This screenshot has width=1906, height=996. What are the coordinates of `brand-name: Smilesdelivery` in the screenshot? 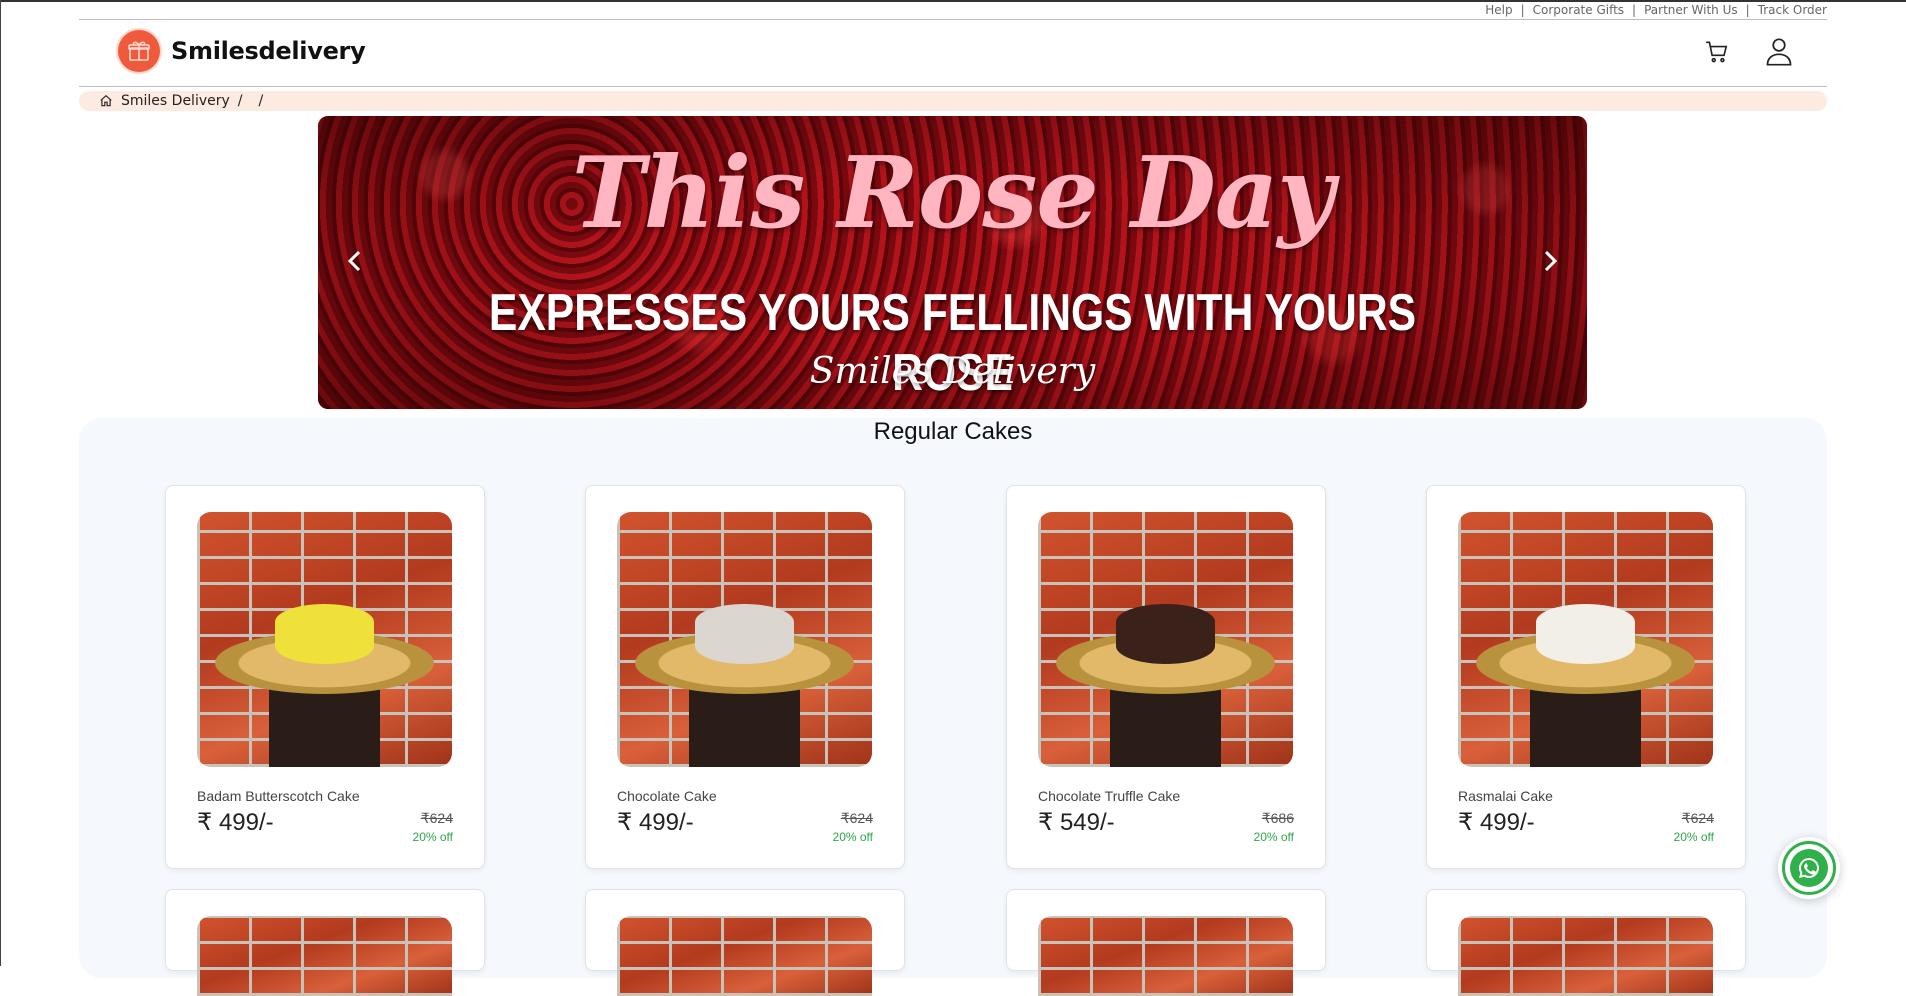 It's located at (268, 51).